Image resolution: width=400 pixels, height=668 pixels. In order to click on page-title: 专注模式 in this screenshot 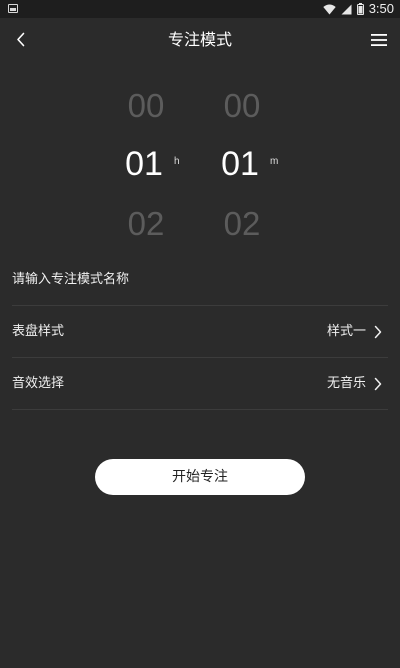, I will do `click(199, 39)`.